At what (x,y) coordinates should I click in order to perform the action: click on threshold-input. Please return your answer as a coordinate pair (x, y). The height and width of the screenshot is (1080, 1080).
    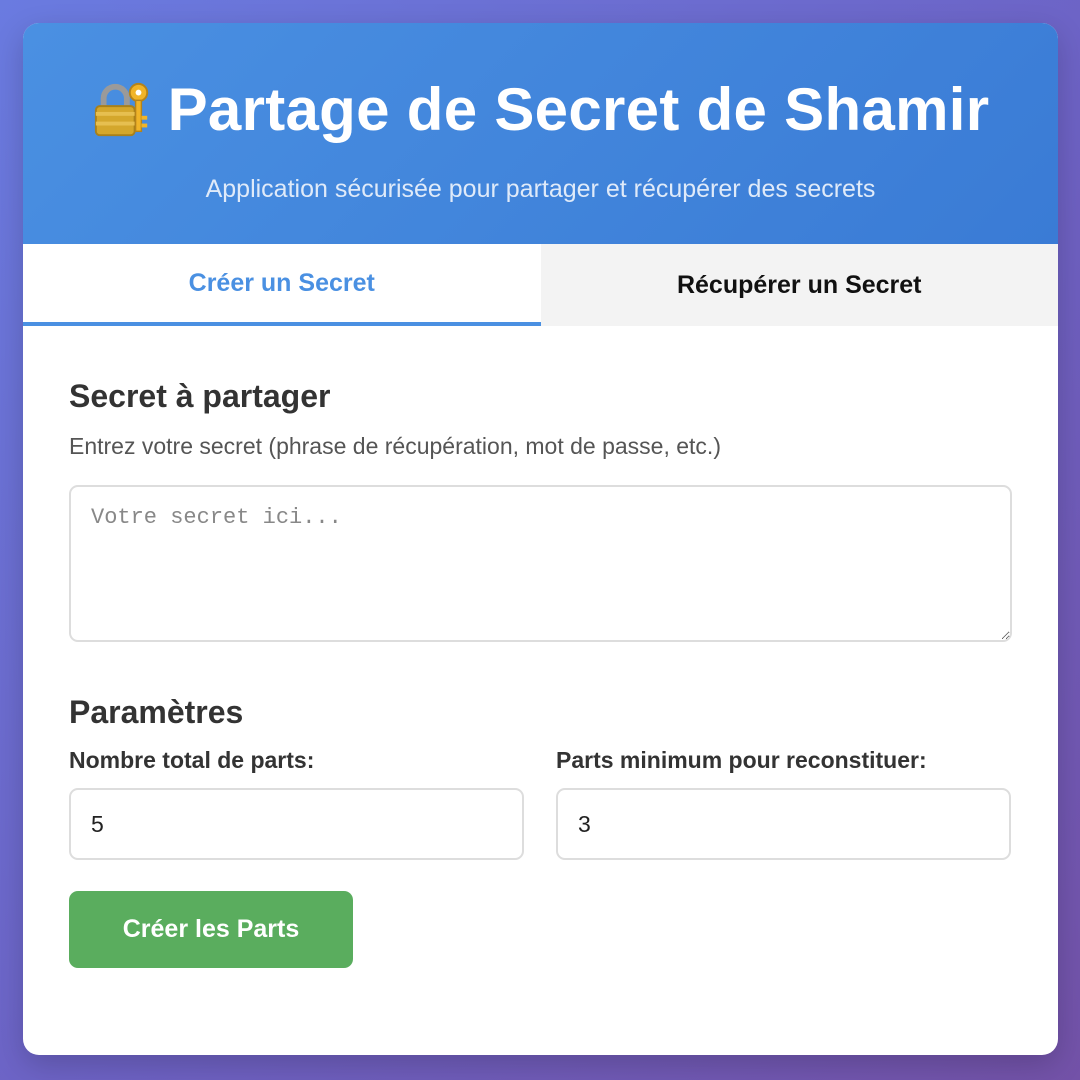
    Looking at the image, I should click on (783, 824).